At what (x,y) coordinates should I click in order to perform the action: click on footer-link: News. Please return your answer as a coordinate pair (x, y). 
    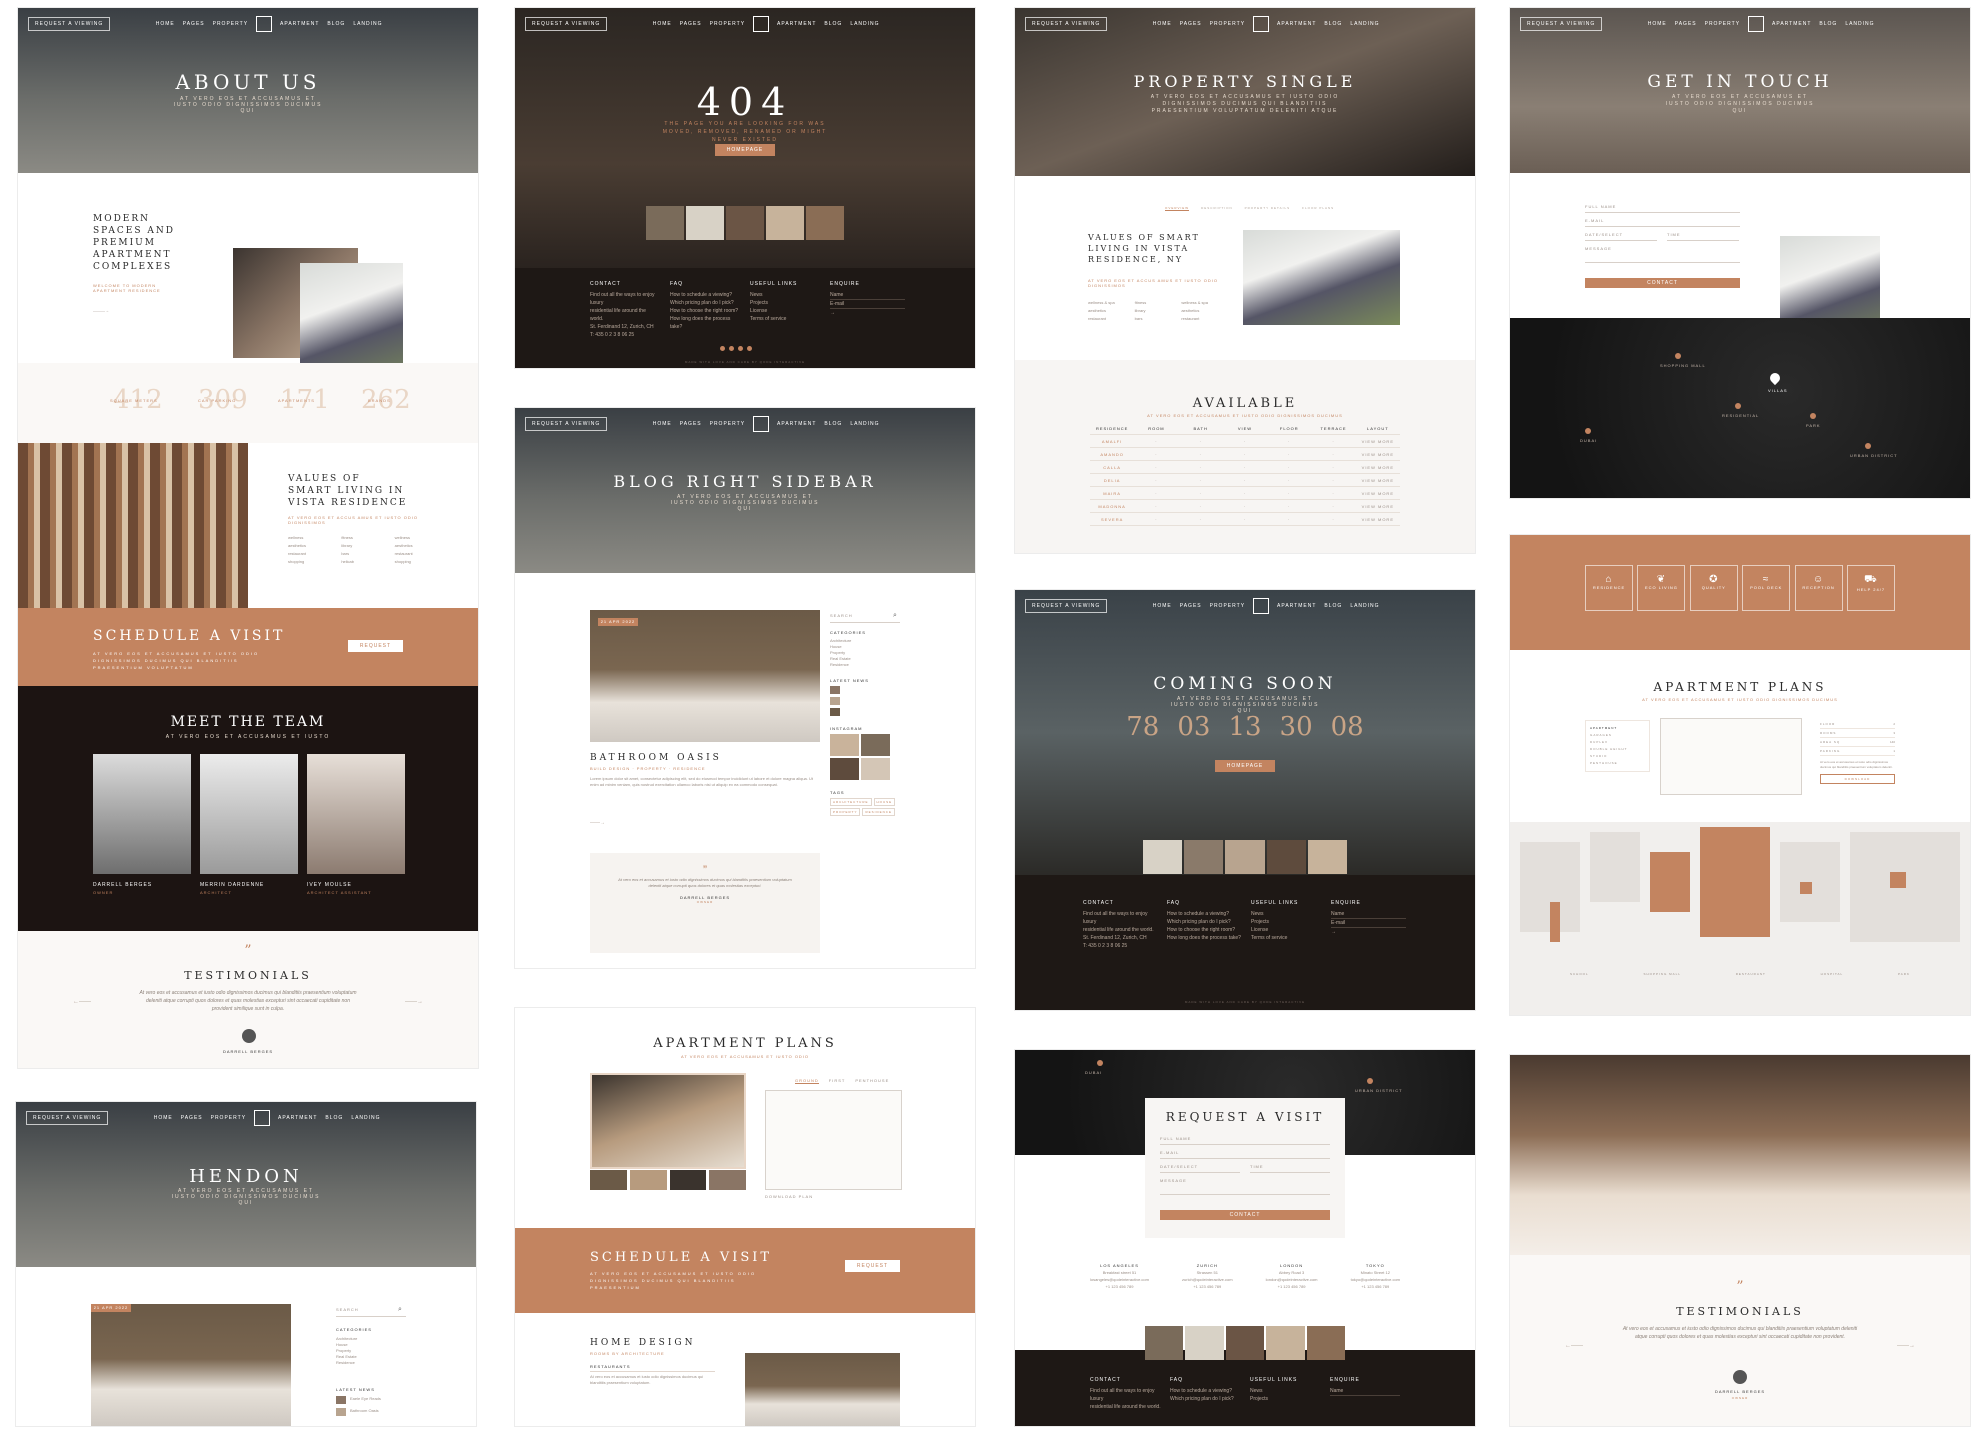
    Looking at the image, I should click on (780, 295).